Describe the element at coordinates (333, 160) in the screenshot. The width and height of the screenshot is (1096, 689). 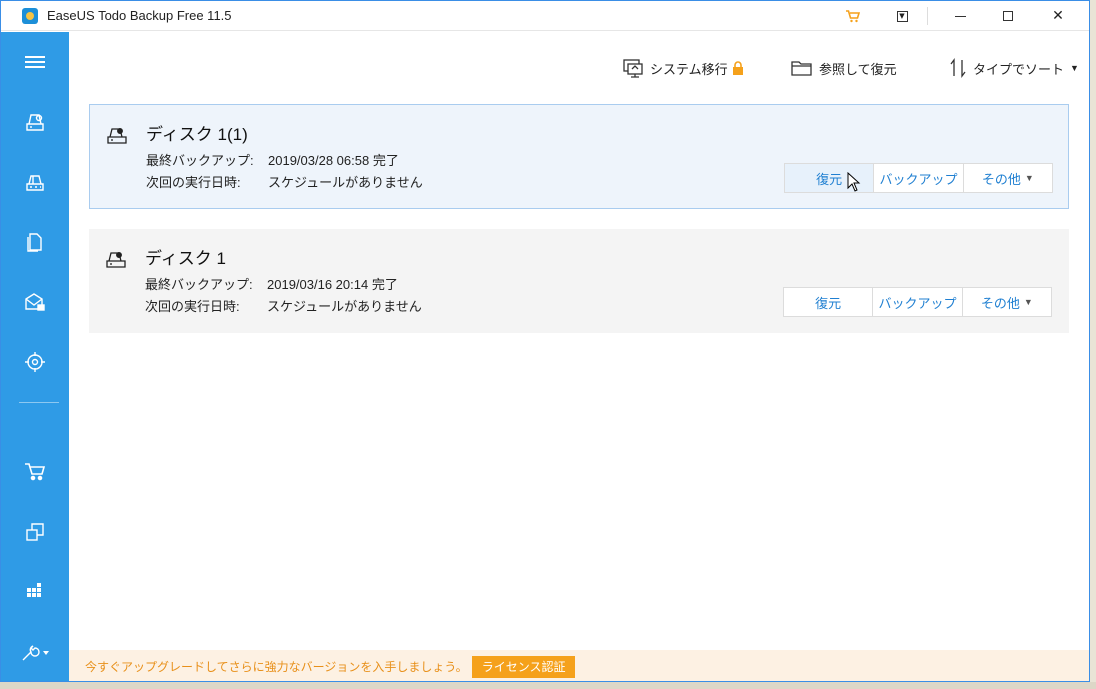
I see `last-backup-value: 2019/03/28 06:58 完了` at that location.